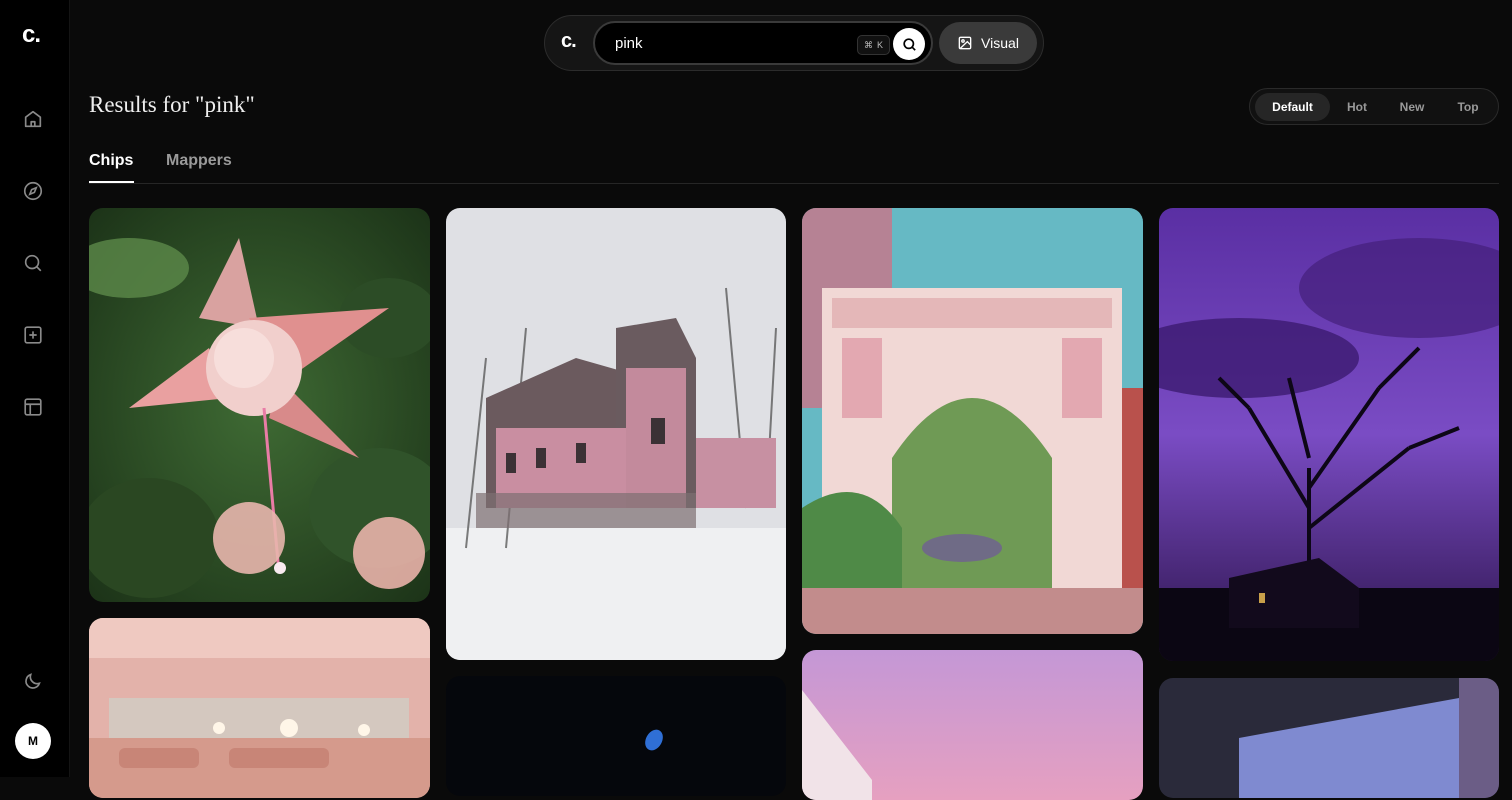 The image size is (1512, 800). What do you see at coordinates (1357, 107) in the screenshot?
I see `sort-hot: Hot` at bounding box center [1357, 107].